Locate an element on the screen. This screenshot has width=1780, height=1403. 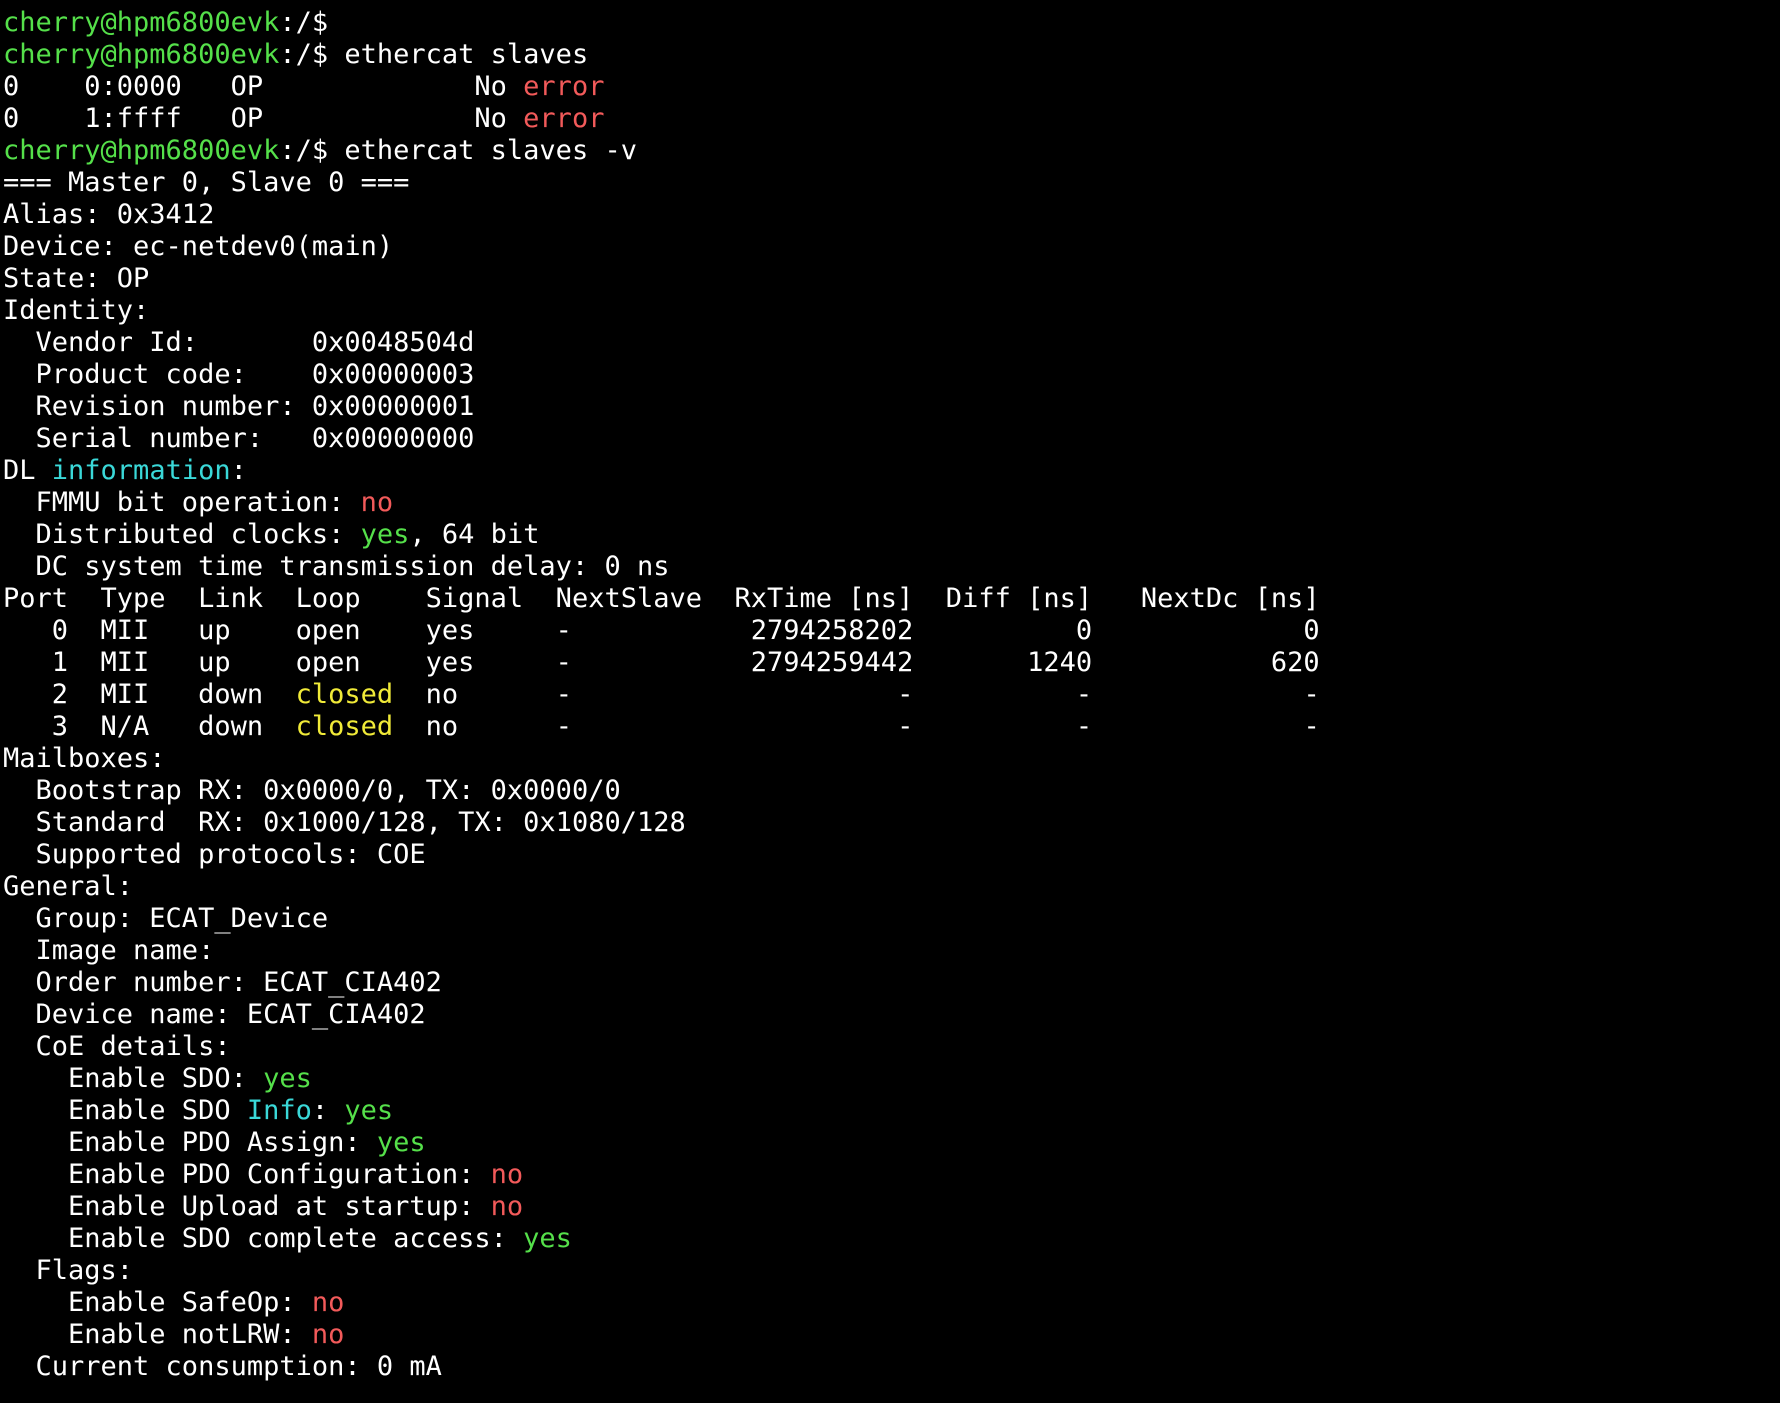
terminal-line: Group: ECAT_Device is located at coordinates (891, 919).